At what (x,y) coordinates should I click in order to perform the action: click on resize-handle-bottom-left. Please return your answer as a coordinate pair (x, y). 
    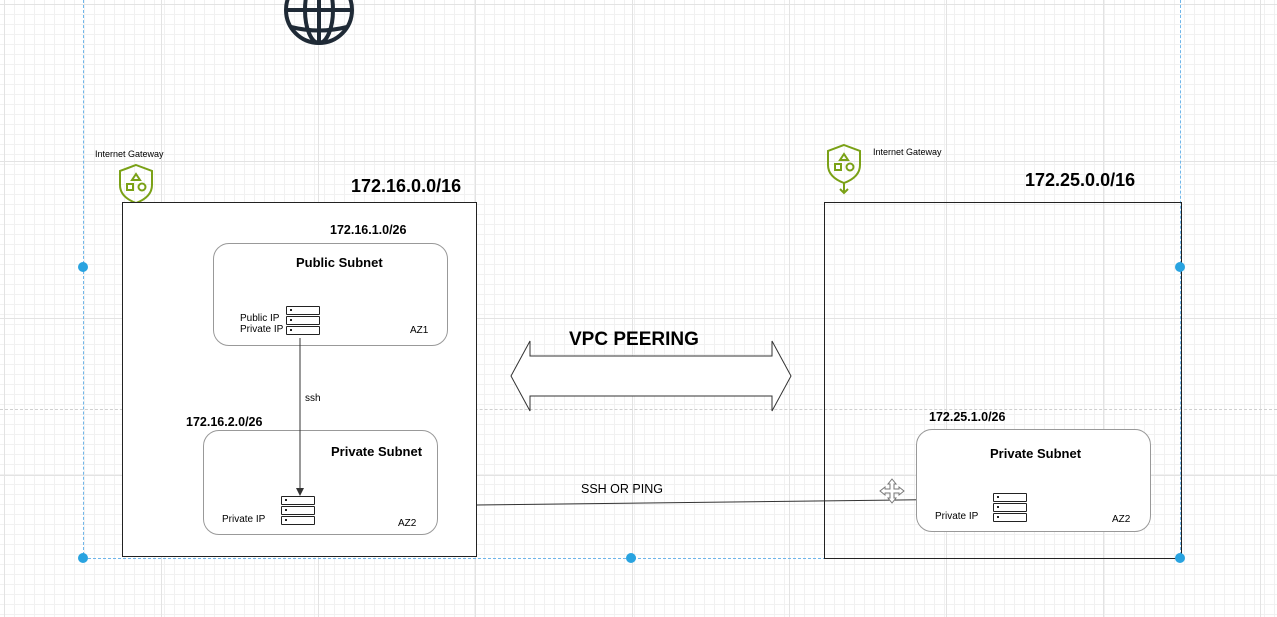
    Looking at the image, I should click on (83, 558).